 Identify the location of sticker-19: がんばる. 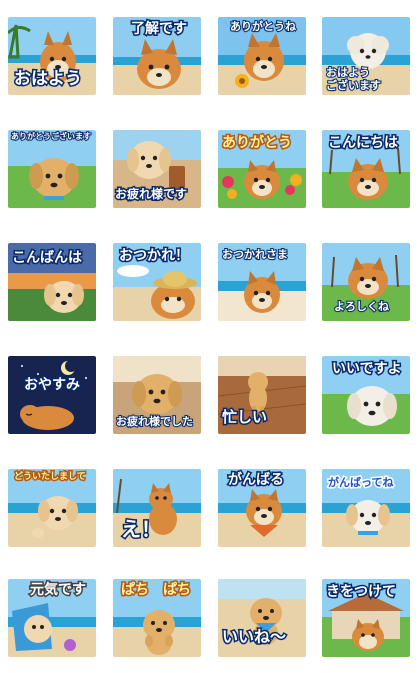
(262, 508).